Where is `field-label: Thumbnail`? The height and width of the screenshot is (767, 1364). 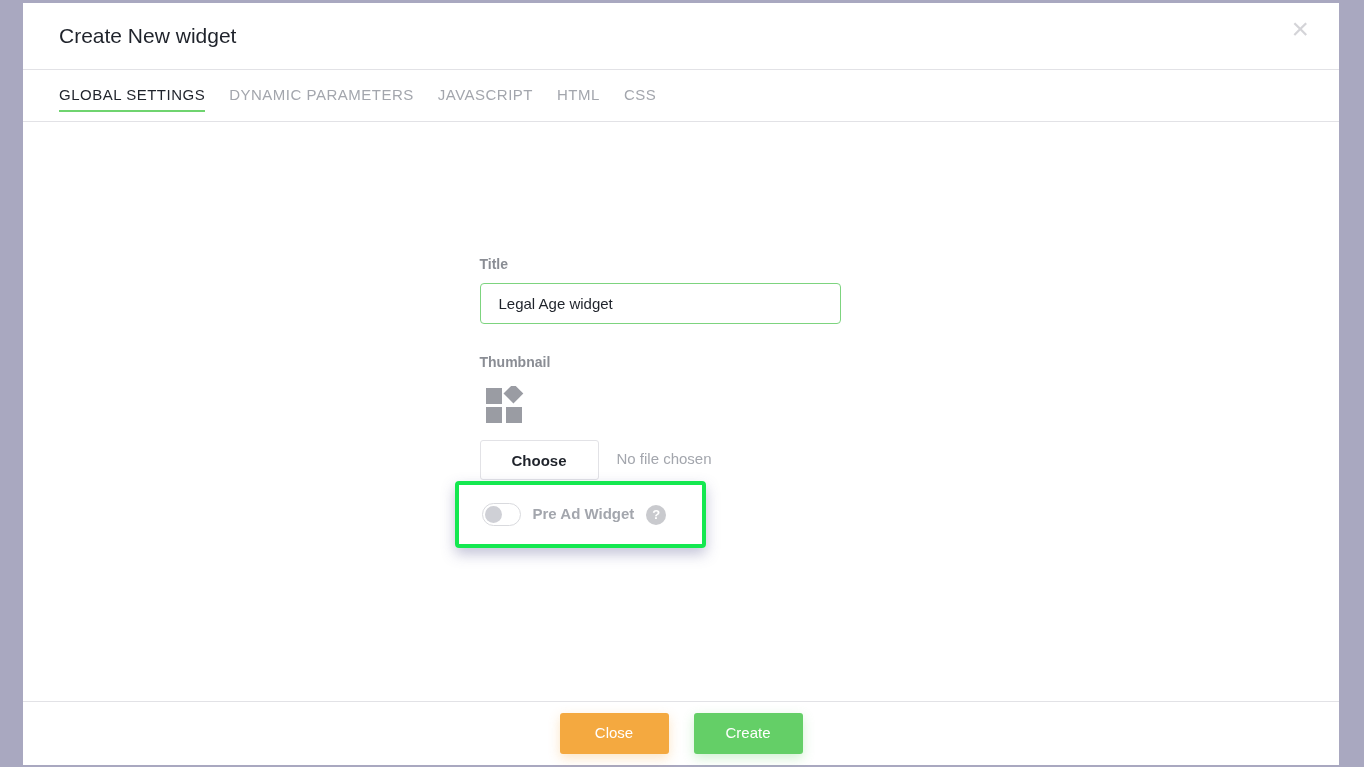
field-label: Thumbnail is located at coordinates (515, 362).